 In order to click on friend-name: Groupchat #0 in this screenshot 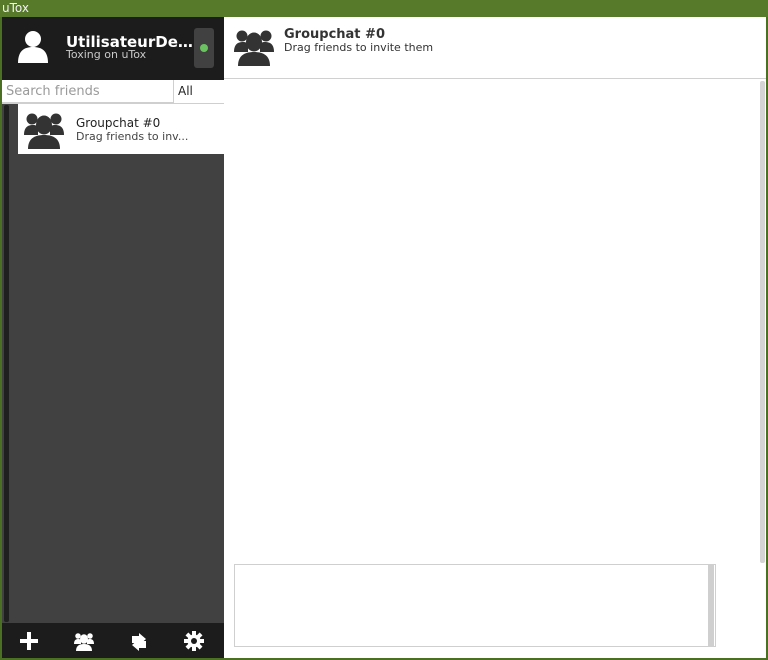, I will do `click(118, 123)`.